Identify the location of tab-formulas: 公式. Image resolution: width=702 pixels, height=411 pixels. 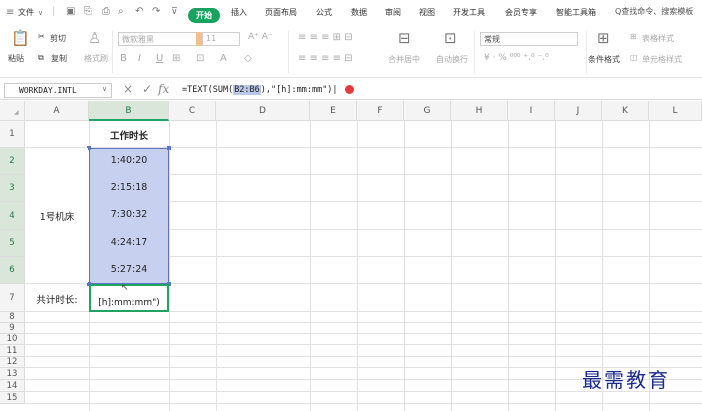
(324, 12).